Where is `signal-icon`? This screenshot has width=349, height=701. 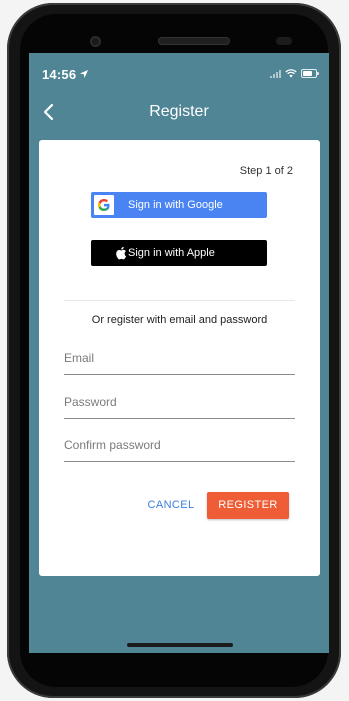 signal-icon is located at coordinates (275, 73).